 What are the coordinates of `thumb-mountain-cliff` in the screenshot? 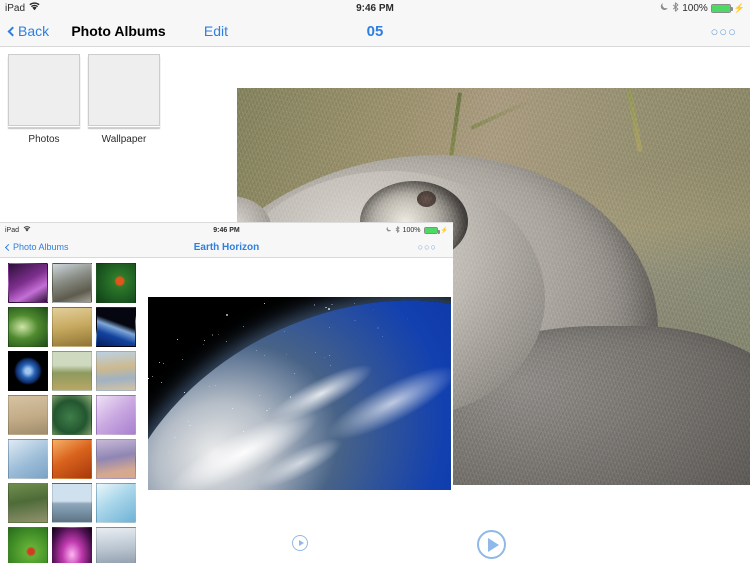 It's located at (72, 283).